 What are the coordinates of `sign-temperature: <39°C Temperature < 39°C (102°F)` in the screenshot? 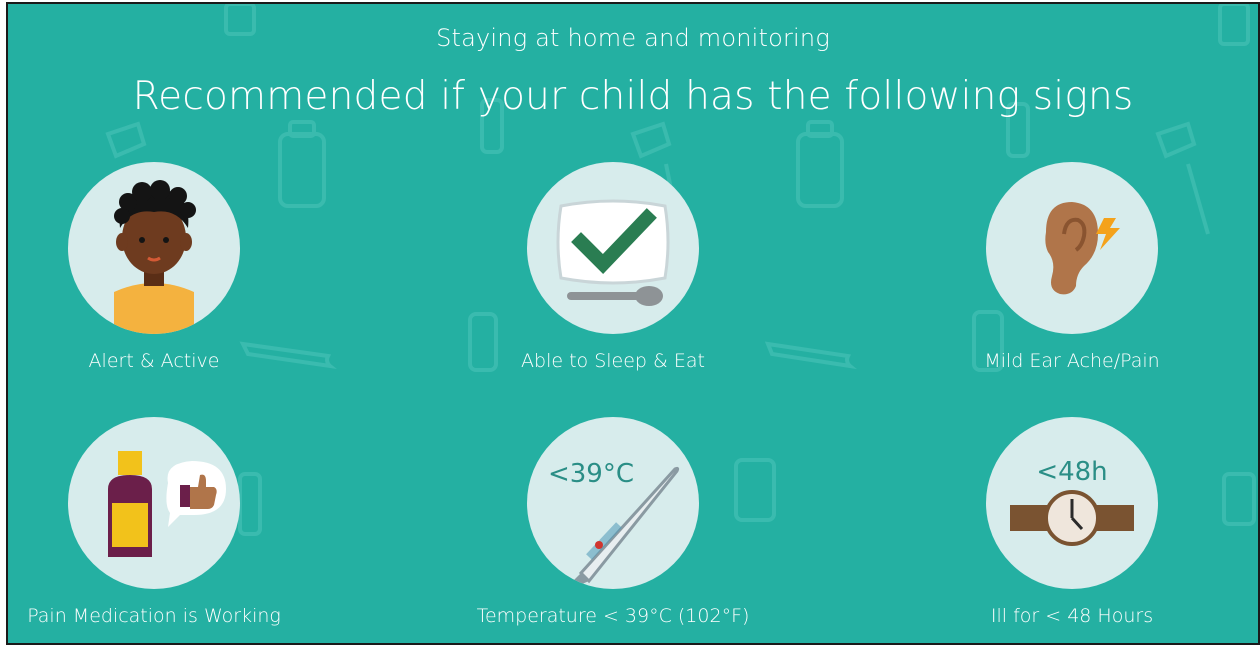 It's located at (613, 522).